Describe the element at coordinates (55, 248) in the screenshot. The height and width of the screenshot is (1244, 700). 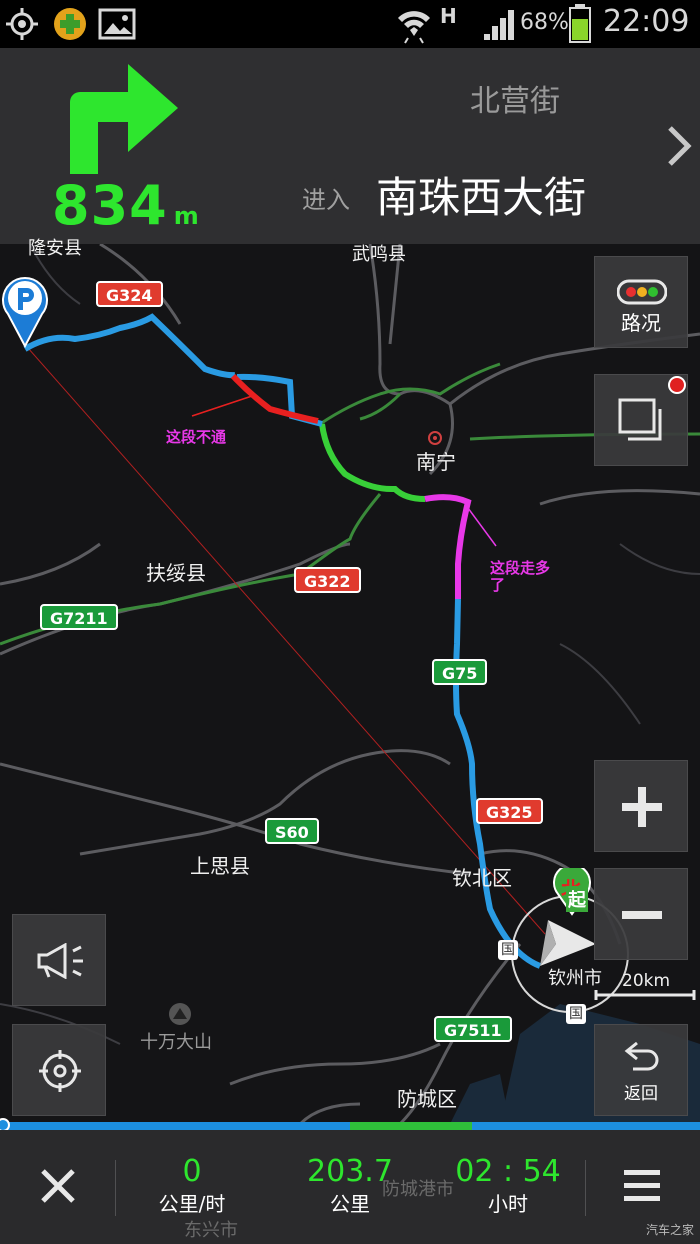
I see `place-label: 隆安县` at that location.